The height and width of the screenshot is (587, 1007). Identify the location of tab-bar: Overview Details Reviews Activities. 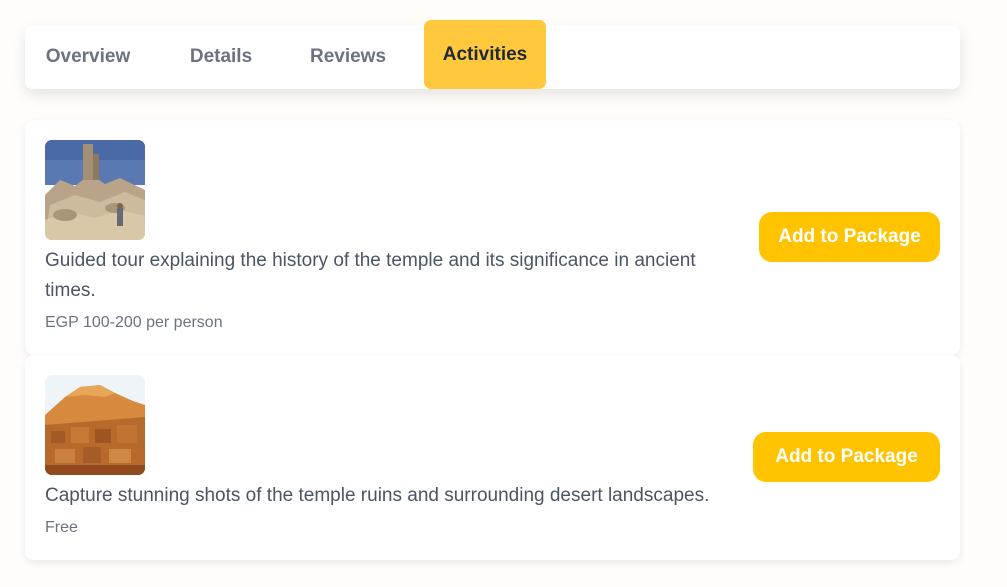
(492, 54).